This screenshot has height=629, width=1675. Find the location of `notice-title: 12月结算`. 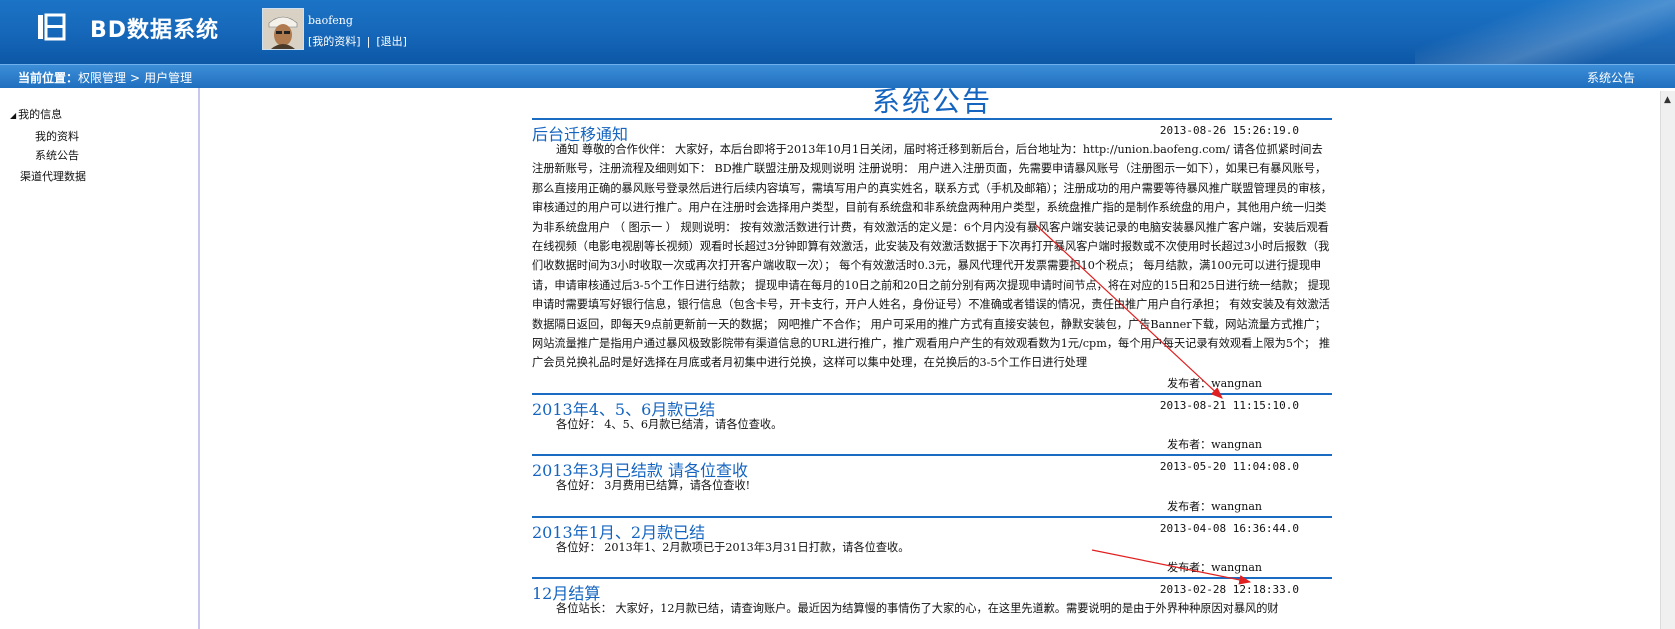

notice-title: 12月结算 is located at coordinates (566, 592).